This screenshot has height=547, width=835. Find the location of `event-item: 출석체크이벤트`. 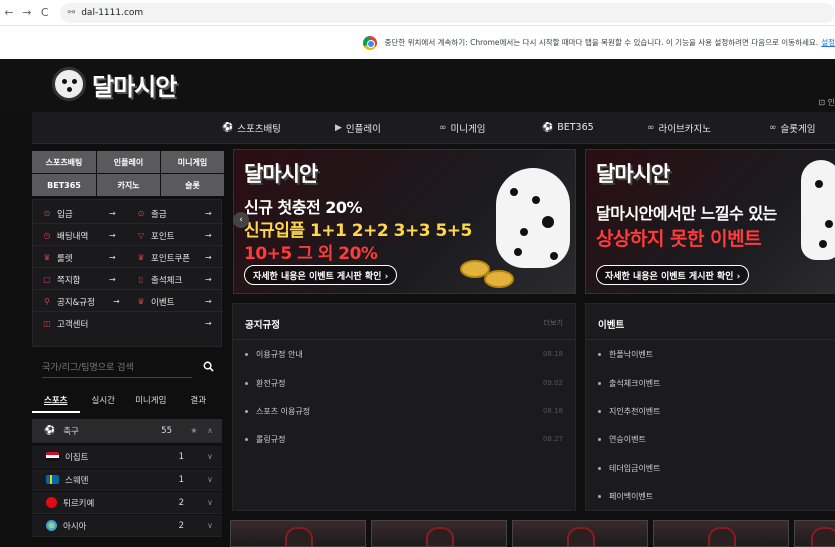

event-item: 출석체크이벤트 is located at coordinates (710, 383).